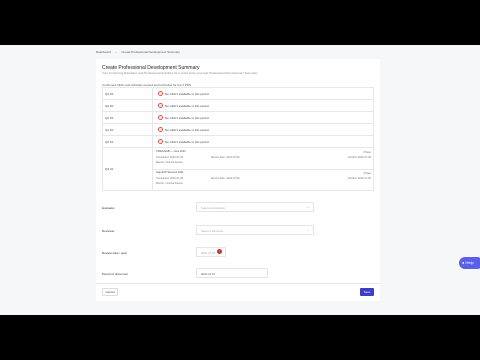 The width and height of the screenshot is (480, 360). What do you see at coordinates (238, 283) in the screenshot?
I see `form-footer-divider` at bounding box center [238, 283].